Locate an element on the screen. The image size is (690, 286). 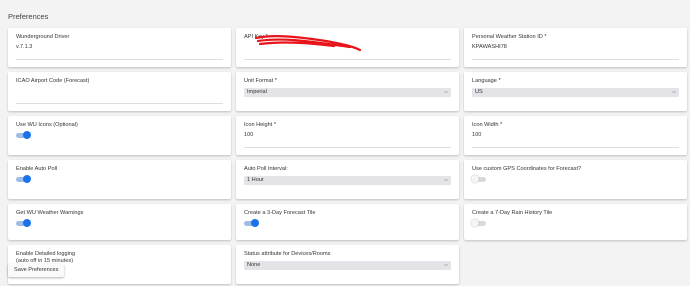
forecast-tile-toggle is located at coordinates (251, 223).